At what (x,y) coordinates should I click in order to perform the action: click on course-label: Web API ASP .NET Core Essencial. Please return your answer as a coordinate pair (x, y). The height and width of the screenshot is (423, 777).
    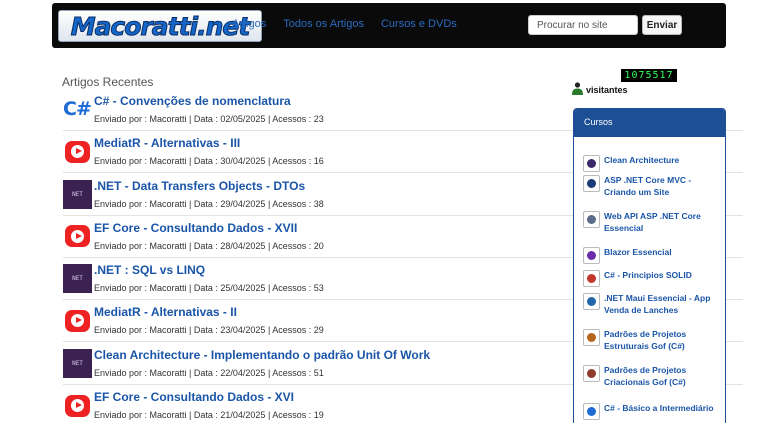
    Looking at the image, I should click on (652, 222).